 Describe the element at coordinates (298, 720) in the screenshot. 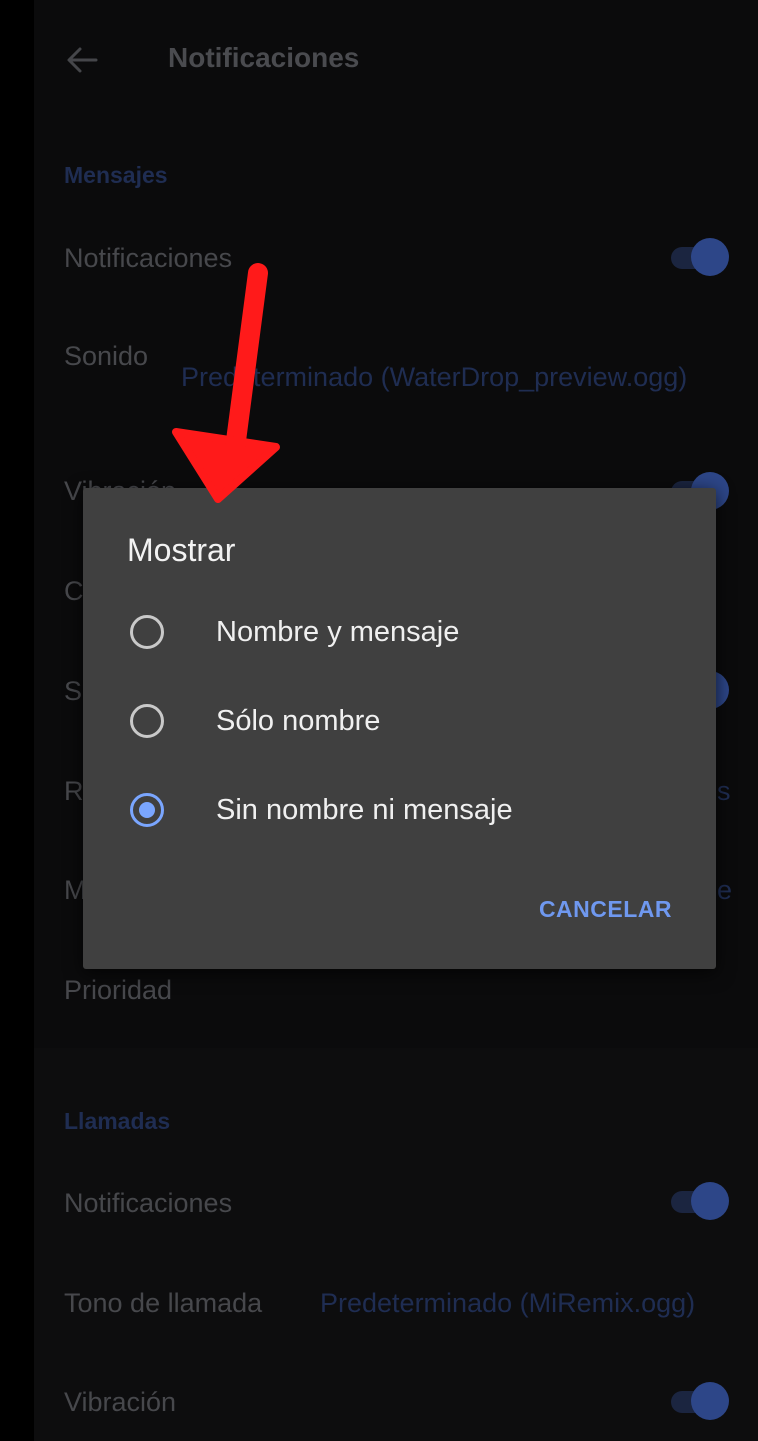

I see `option-label: Sólo nombre` at that location.